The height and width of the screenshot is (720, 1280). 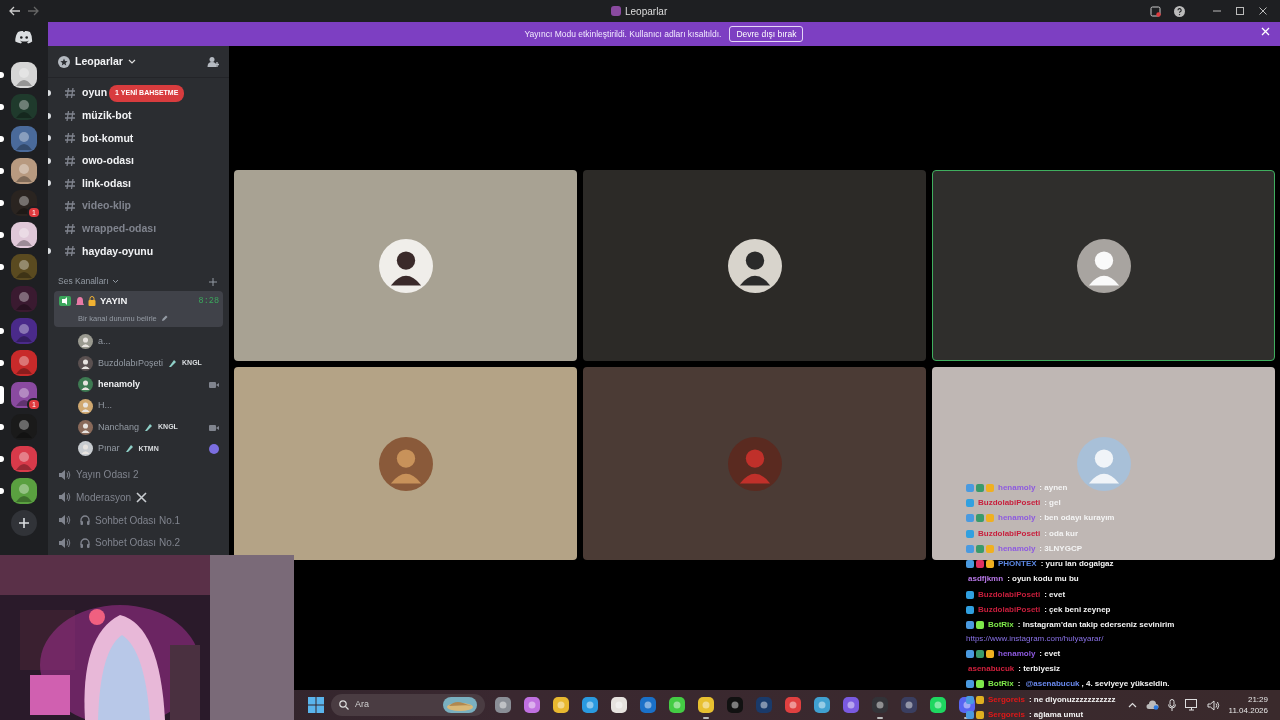 I want to click on pencil-icon, so click(x=164, y=319).